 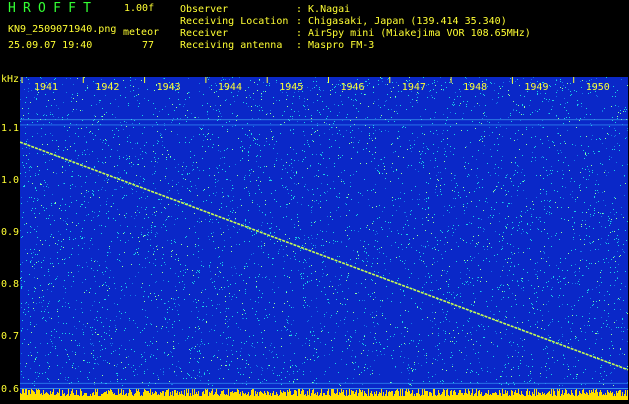 What do you see at coordinates (234, 22) in the screenshot?
I see `info-label-location: Receiving Location` at bounding box center [234, 22].